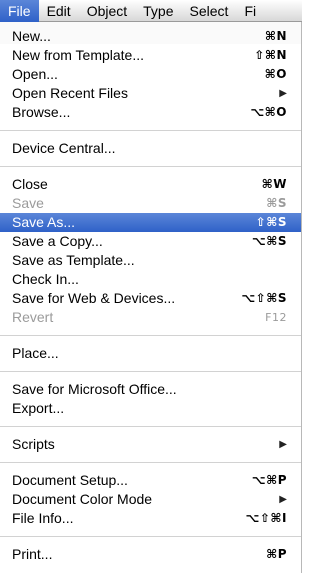  What do you see at coordinates (150, 184) in the screenshot?
I see `menu-item-close: Close ⌘W` at bounding box center [150, 184].